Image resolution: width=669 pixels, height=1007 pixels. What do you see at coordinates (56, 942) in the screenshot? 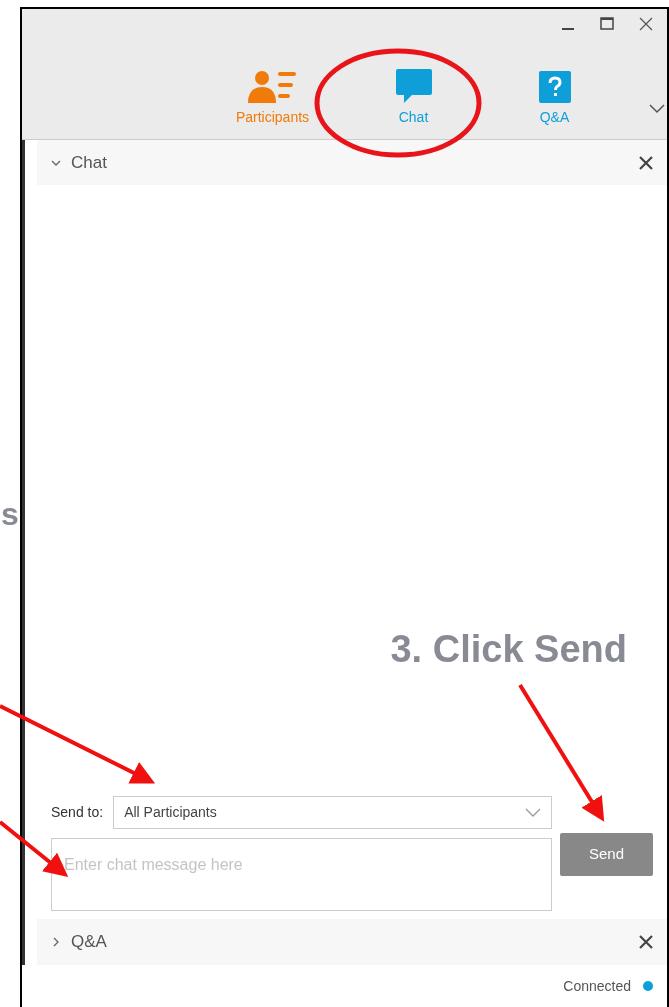
I see `chevron-right-icon` at bounding box center [56, 942].